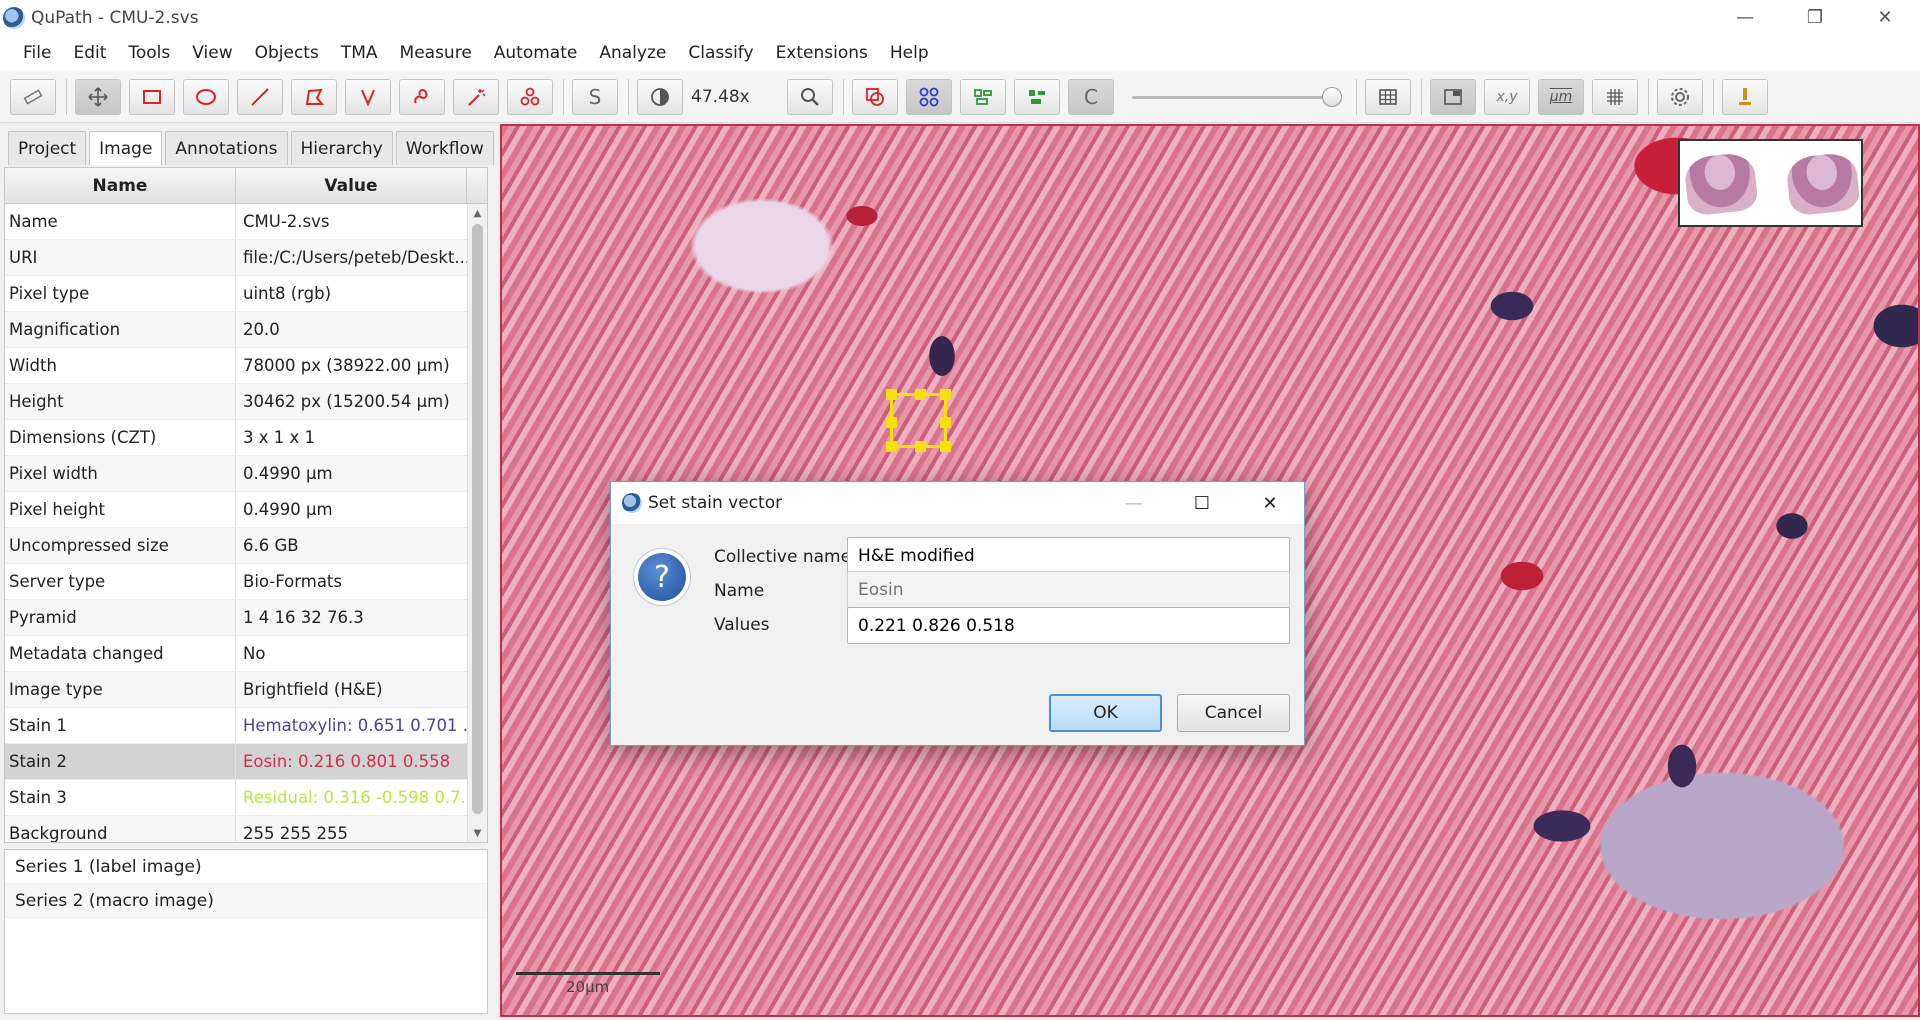 The width and height of the screenshot is (1920, 1020). I want to click on table-scrollbar: ▲ ▼, so click(477, 523).